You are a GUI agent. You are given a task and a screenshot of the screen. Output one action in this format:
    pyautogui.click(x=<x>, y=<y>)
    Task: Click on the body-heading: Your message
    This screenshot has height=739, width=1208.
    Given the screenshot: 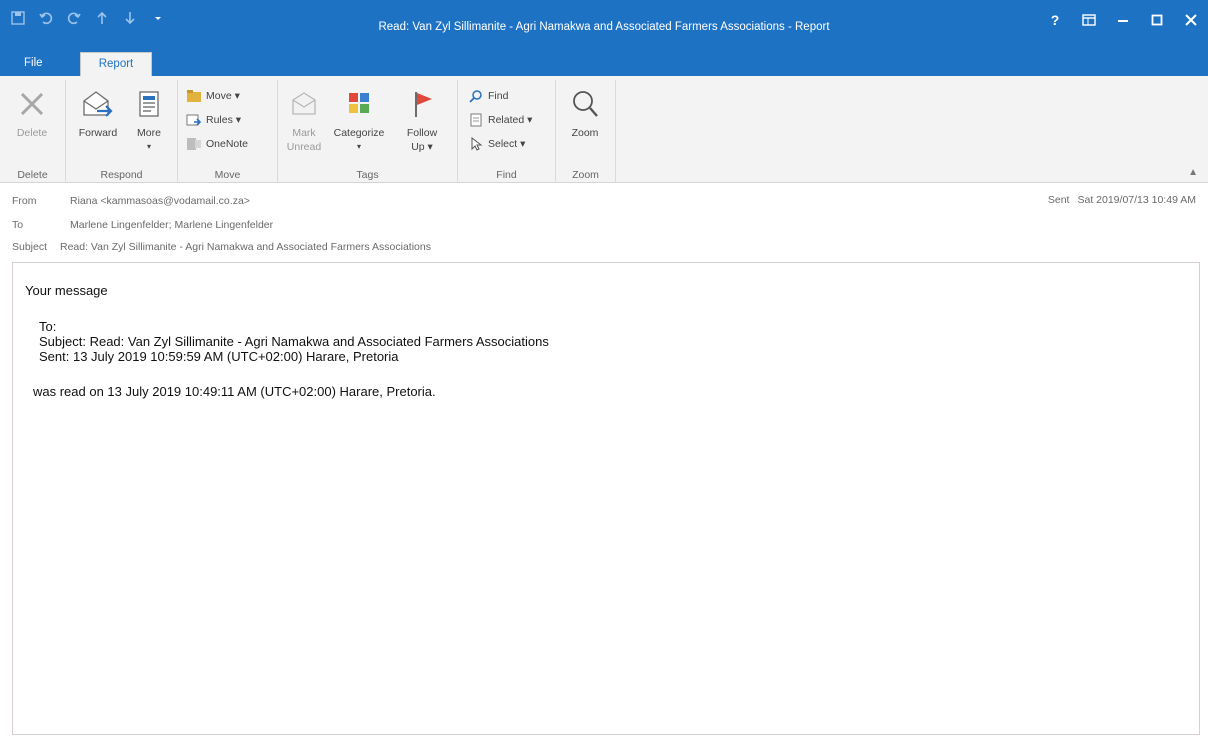 What is the action you would take?
    pyautogui.click(x=66, y=290)
    